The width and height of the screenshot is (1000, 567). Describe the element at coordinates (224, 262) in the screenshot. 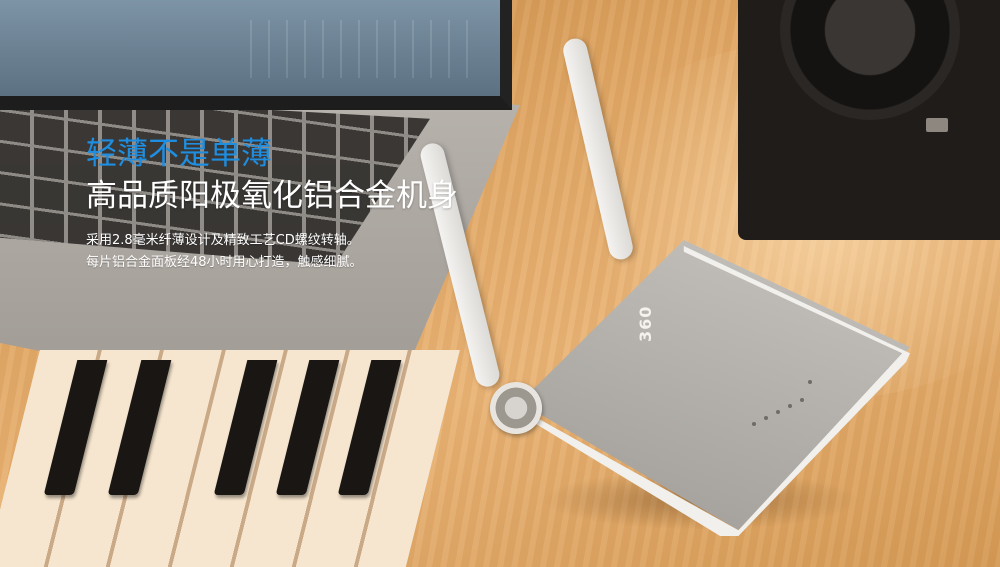

I see `description-line-2: 每片铝合金面板经48小时用心打造，触感细腻。` at that location.